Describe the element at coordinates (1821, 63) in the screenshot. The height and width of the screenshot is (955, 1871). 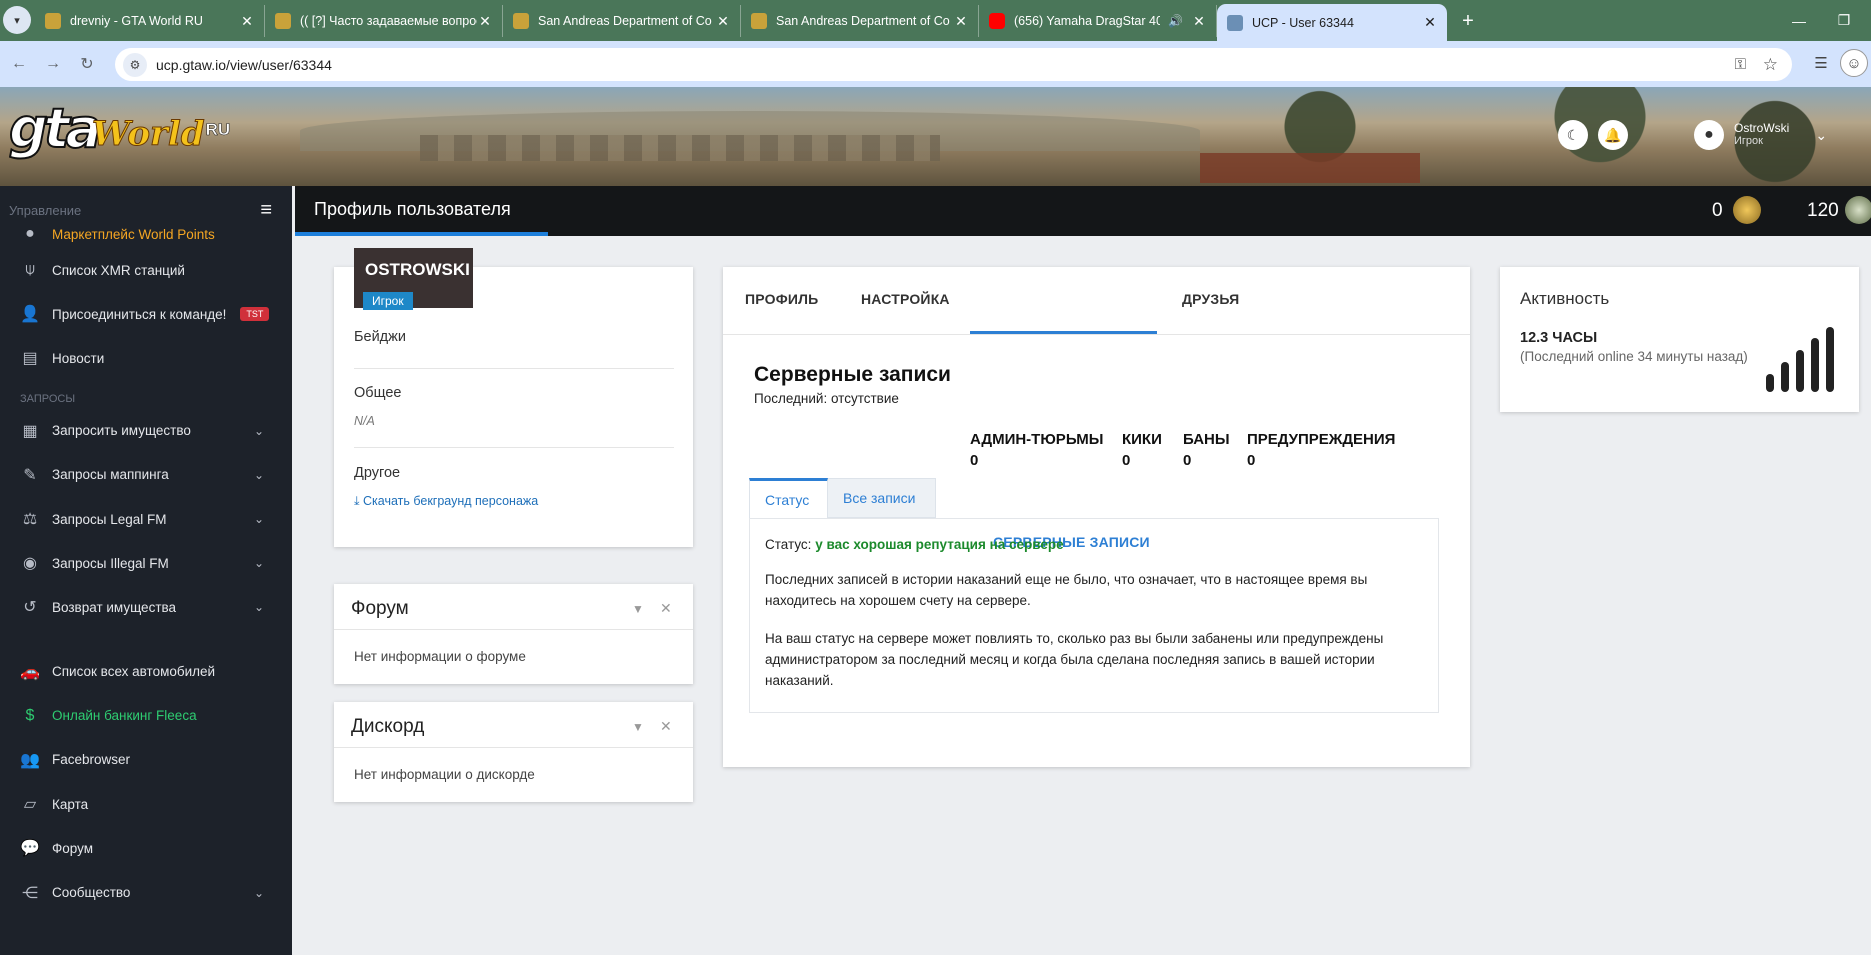
I see `reading-list-icon: ☰` at that location.